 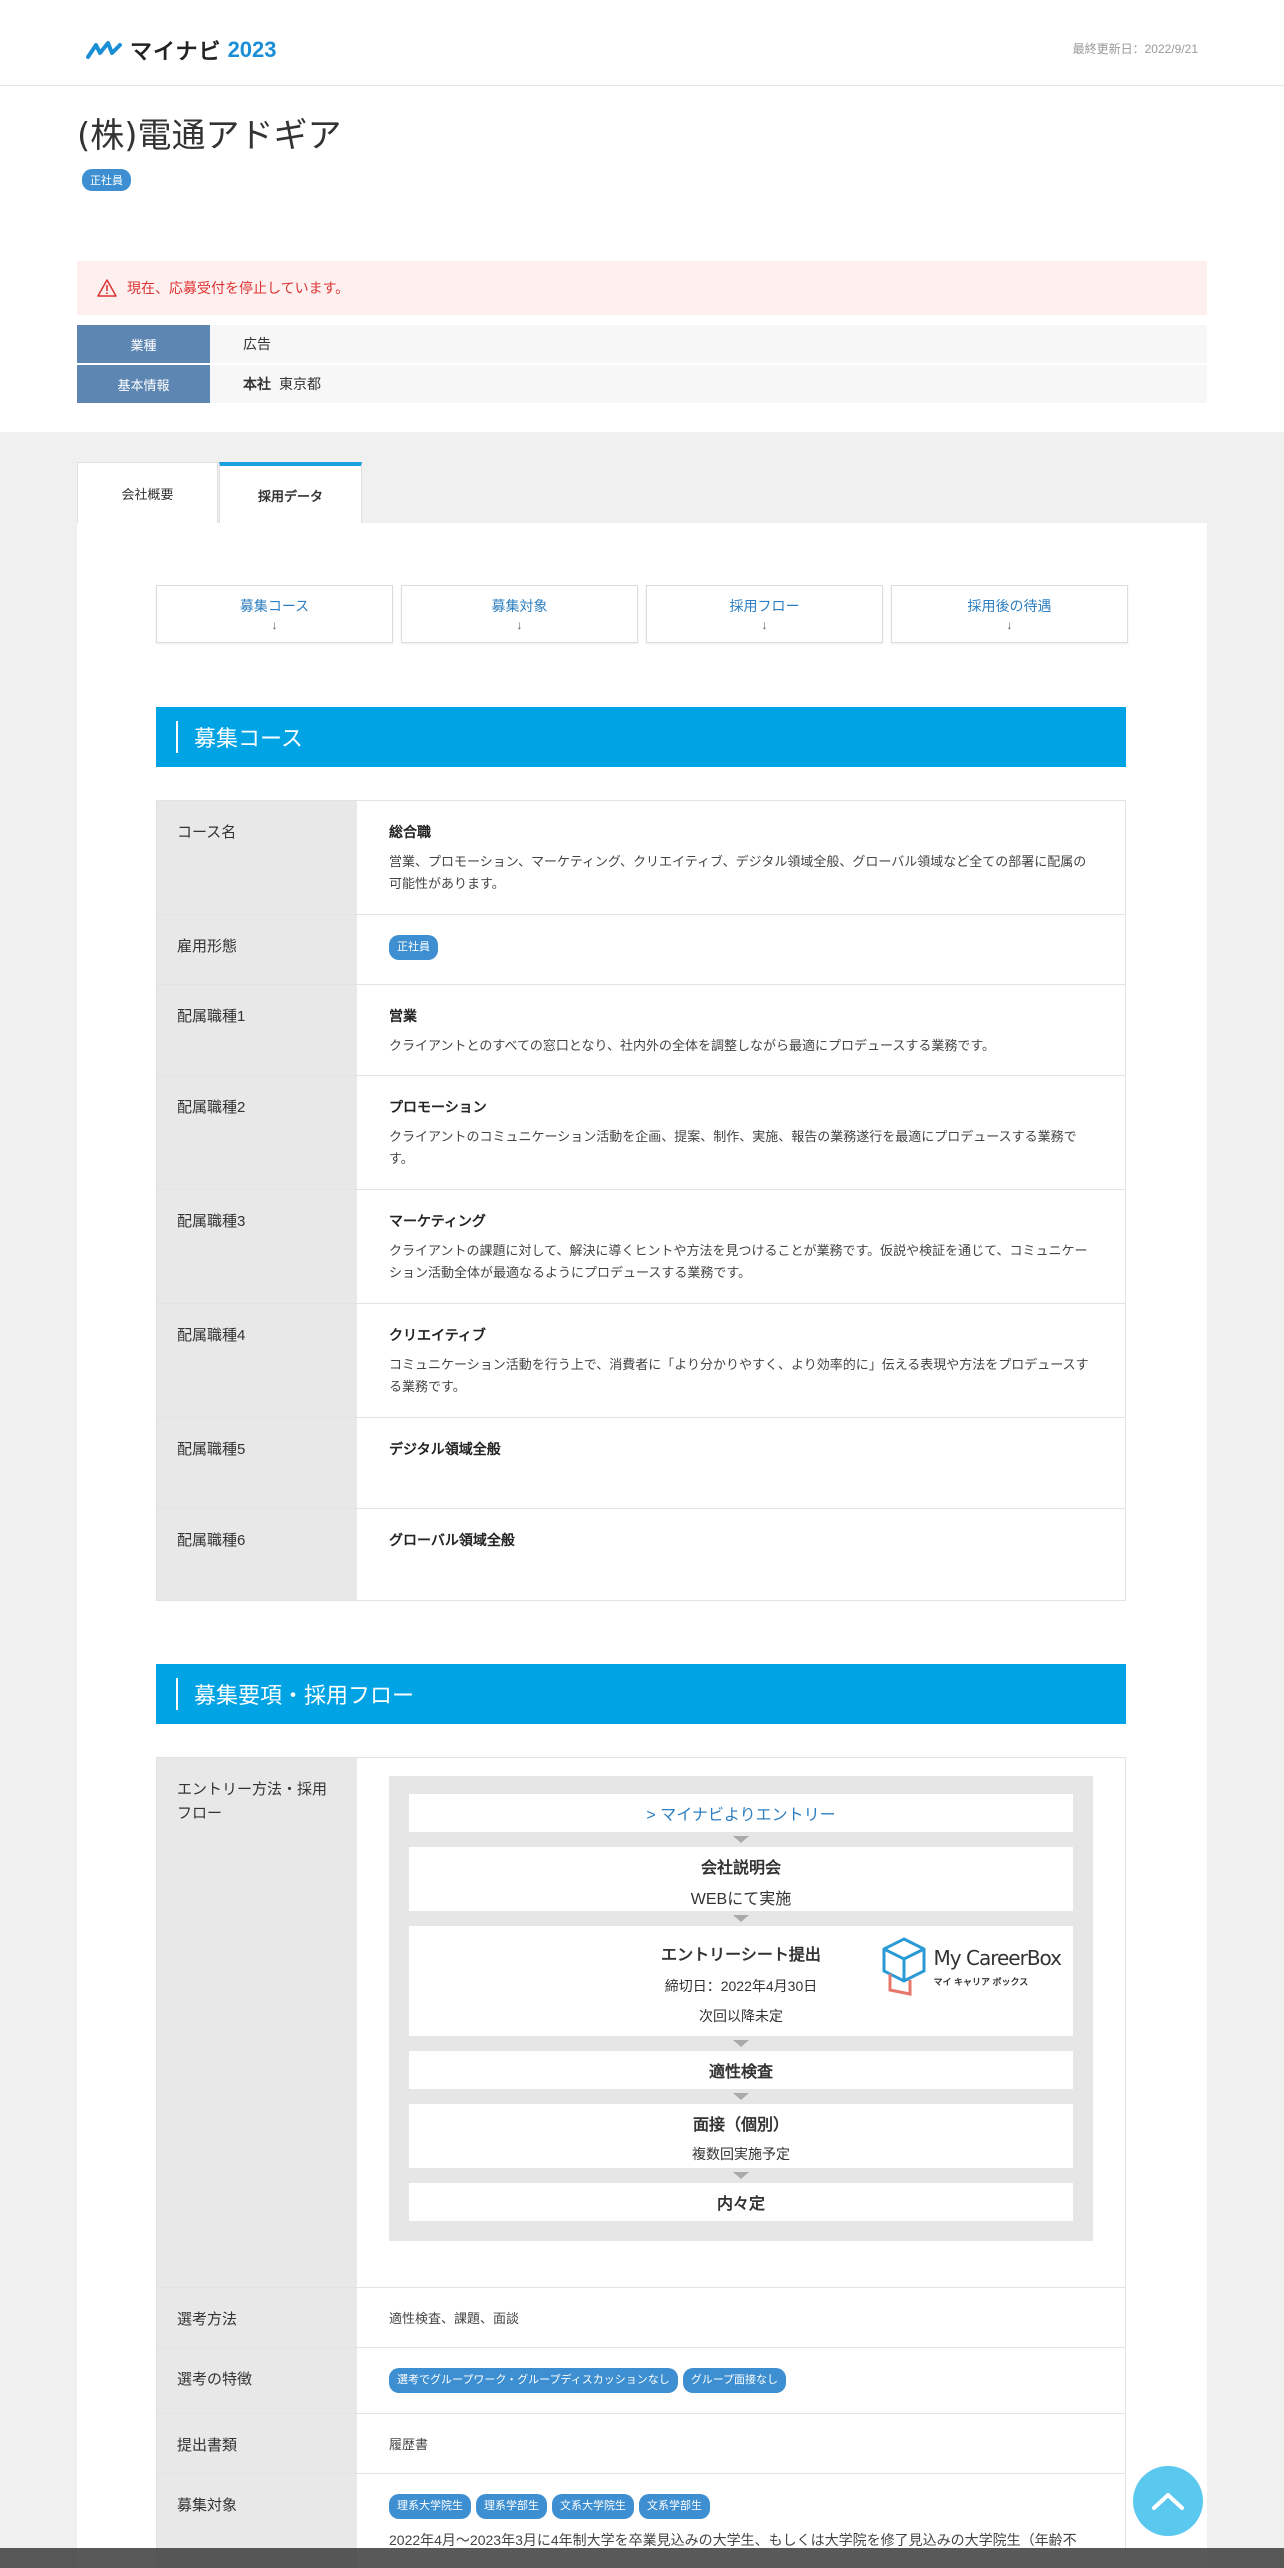 What do you see at coordinates (106, 180) in the screenshot?
I see `employment-badge: 正社員` at bounding box center [106, 180].